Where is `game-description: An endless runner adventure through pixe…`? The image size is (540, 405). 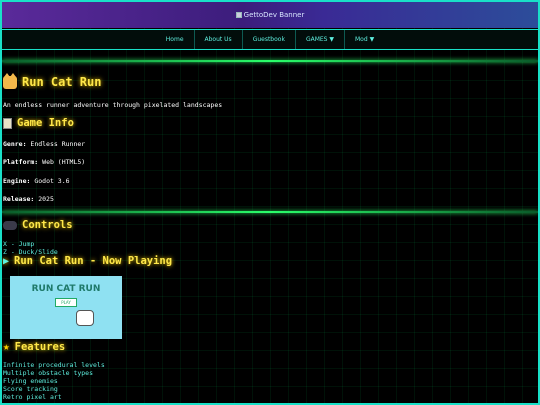
game-description: An endless runner adventure through pixe… is located at coordinates (113, 105).